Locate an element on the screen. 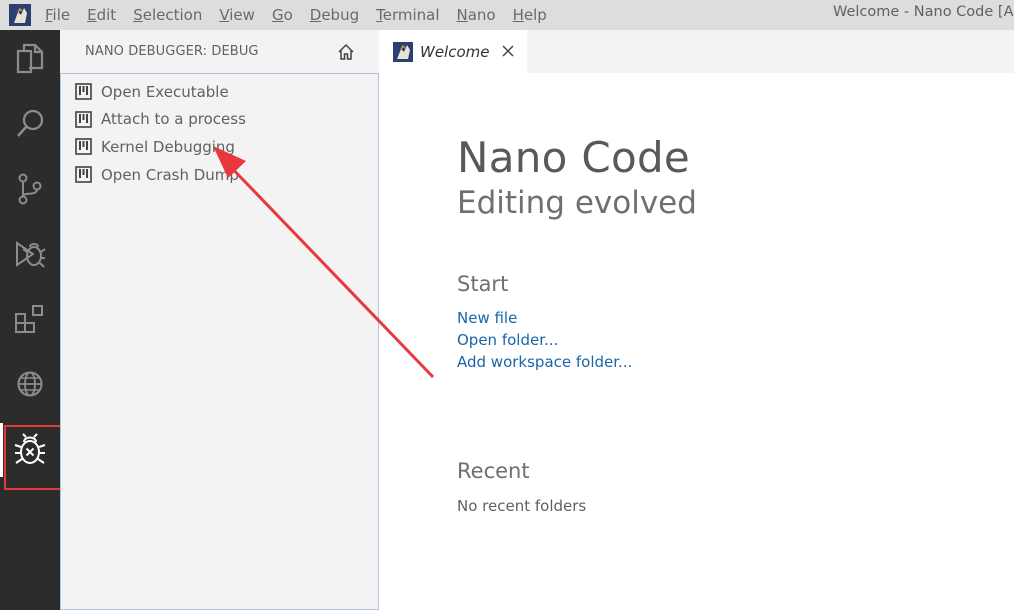 This screenshot has width=1014, height=610. globe-icon is located at coordinates (30, 384).